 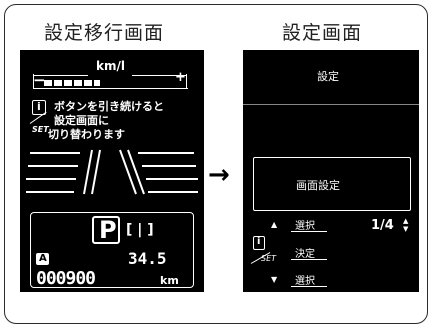 I want to click on gear-aux-indicator: [ | ], so click(x=140, y=230).